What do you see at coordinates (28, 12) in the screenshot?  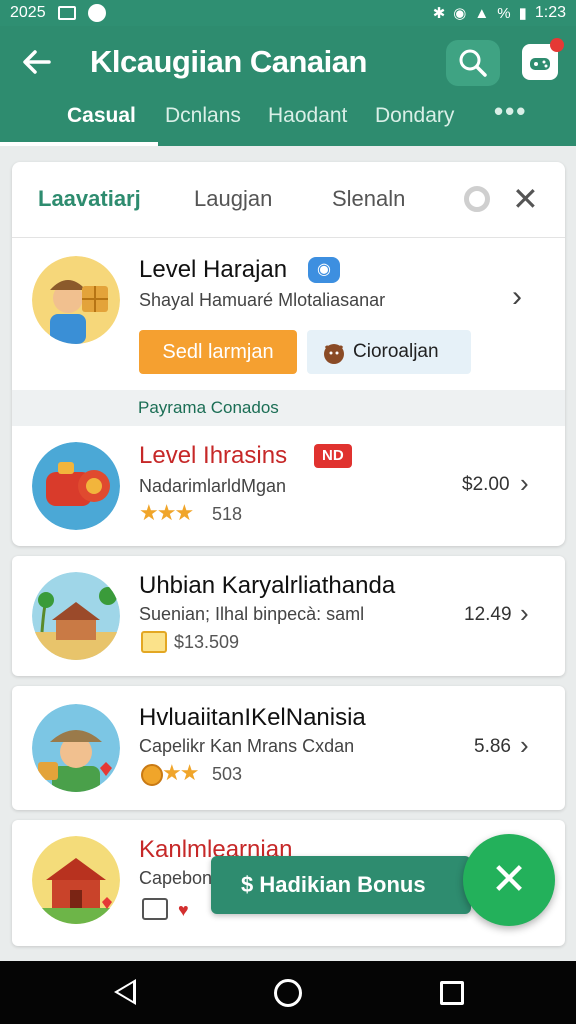 I see `status-time-left: 2025` at bounding box center [28, 12].